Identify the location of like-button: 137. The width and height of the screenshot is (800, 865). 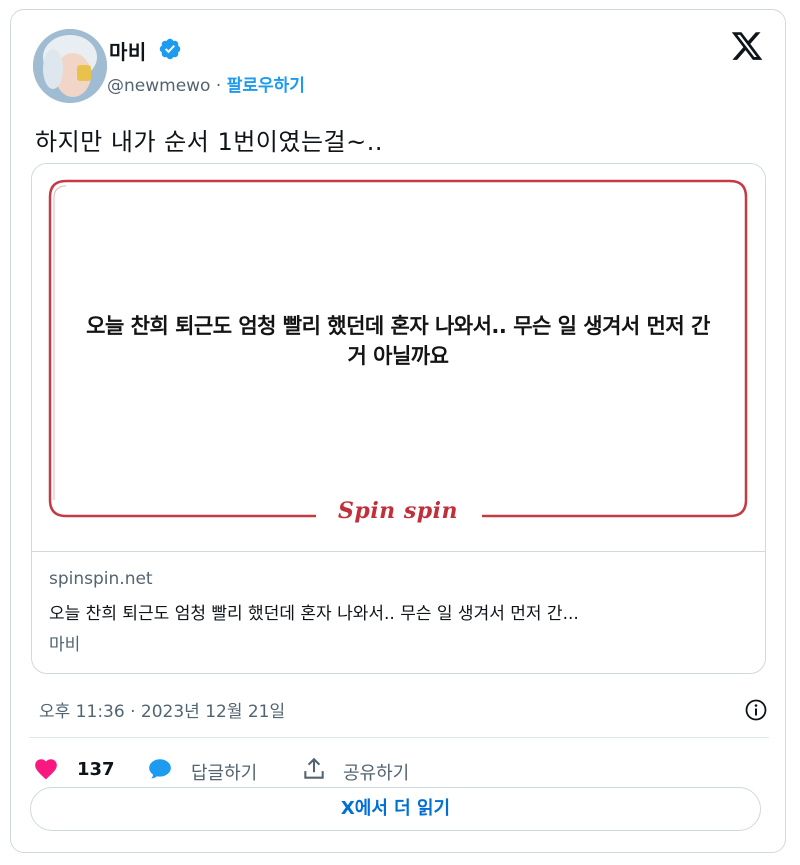
(78, 770).